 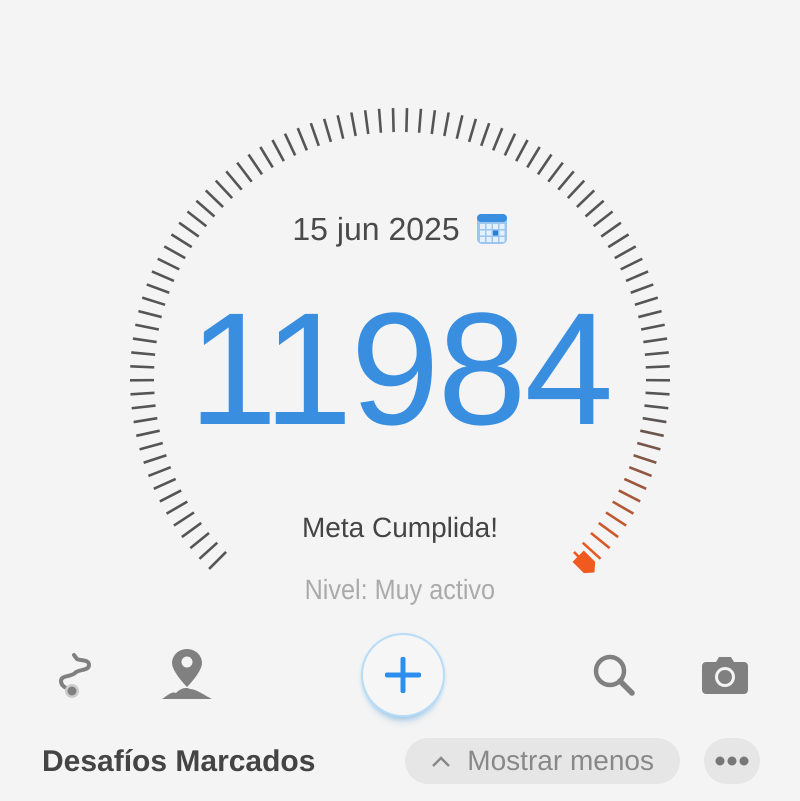 I want to click on plus-icon, so click(x=403, y=675).